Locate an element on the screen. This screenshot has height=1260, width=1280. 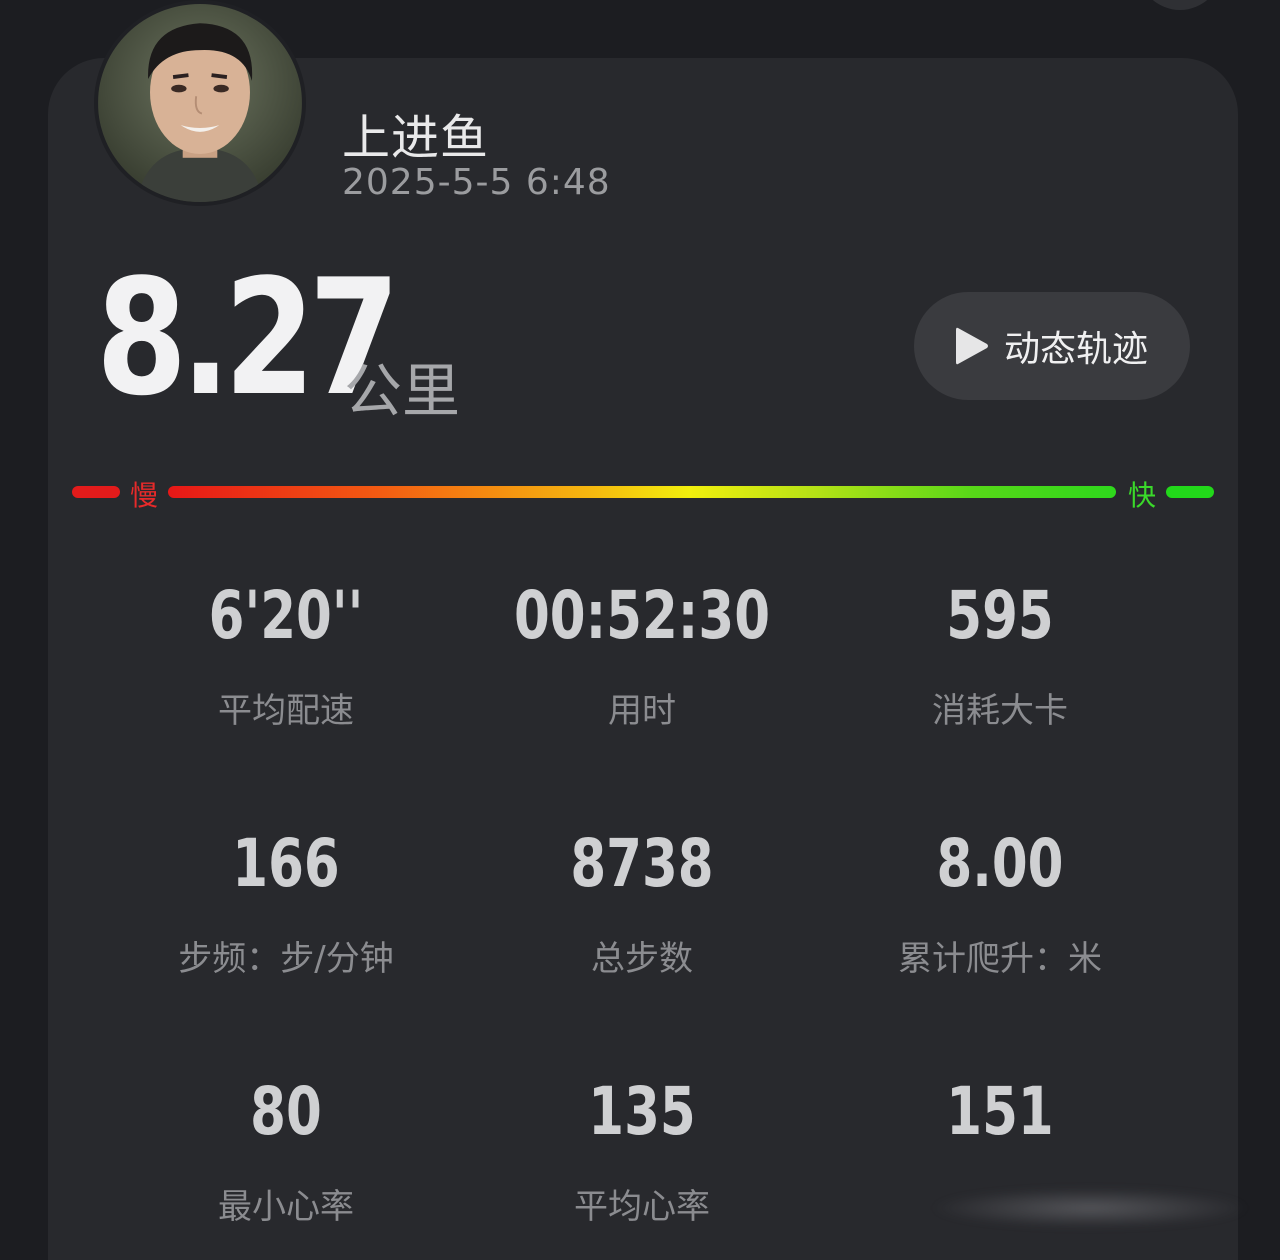
workout-timestamp: 2025-5-5 6:48 is located at coordinates (476, 182).